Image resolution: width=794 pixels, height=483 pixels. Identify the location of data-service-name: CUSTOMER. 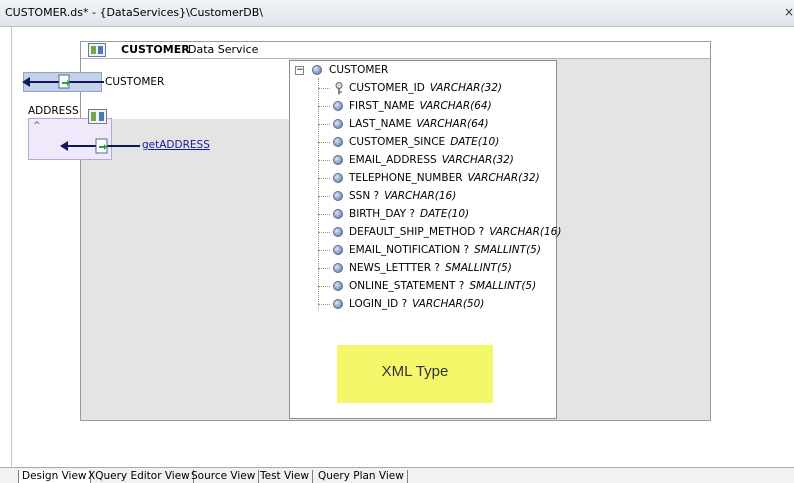
(155, 49).